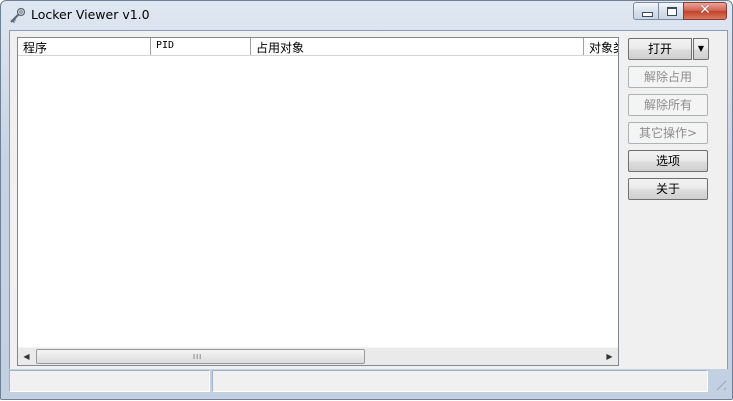 The height and width of the screenshot is (401, 733). I want to click on title-bar: Locker Viewer v1.0 ✕, so click(366, 15).